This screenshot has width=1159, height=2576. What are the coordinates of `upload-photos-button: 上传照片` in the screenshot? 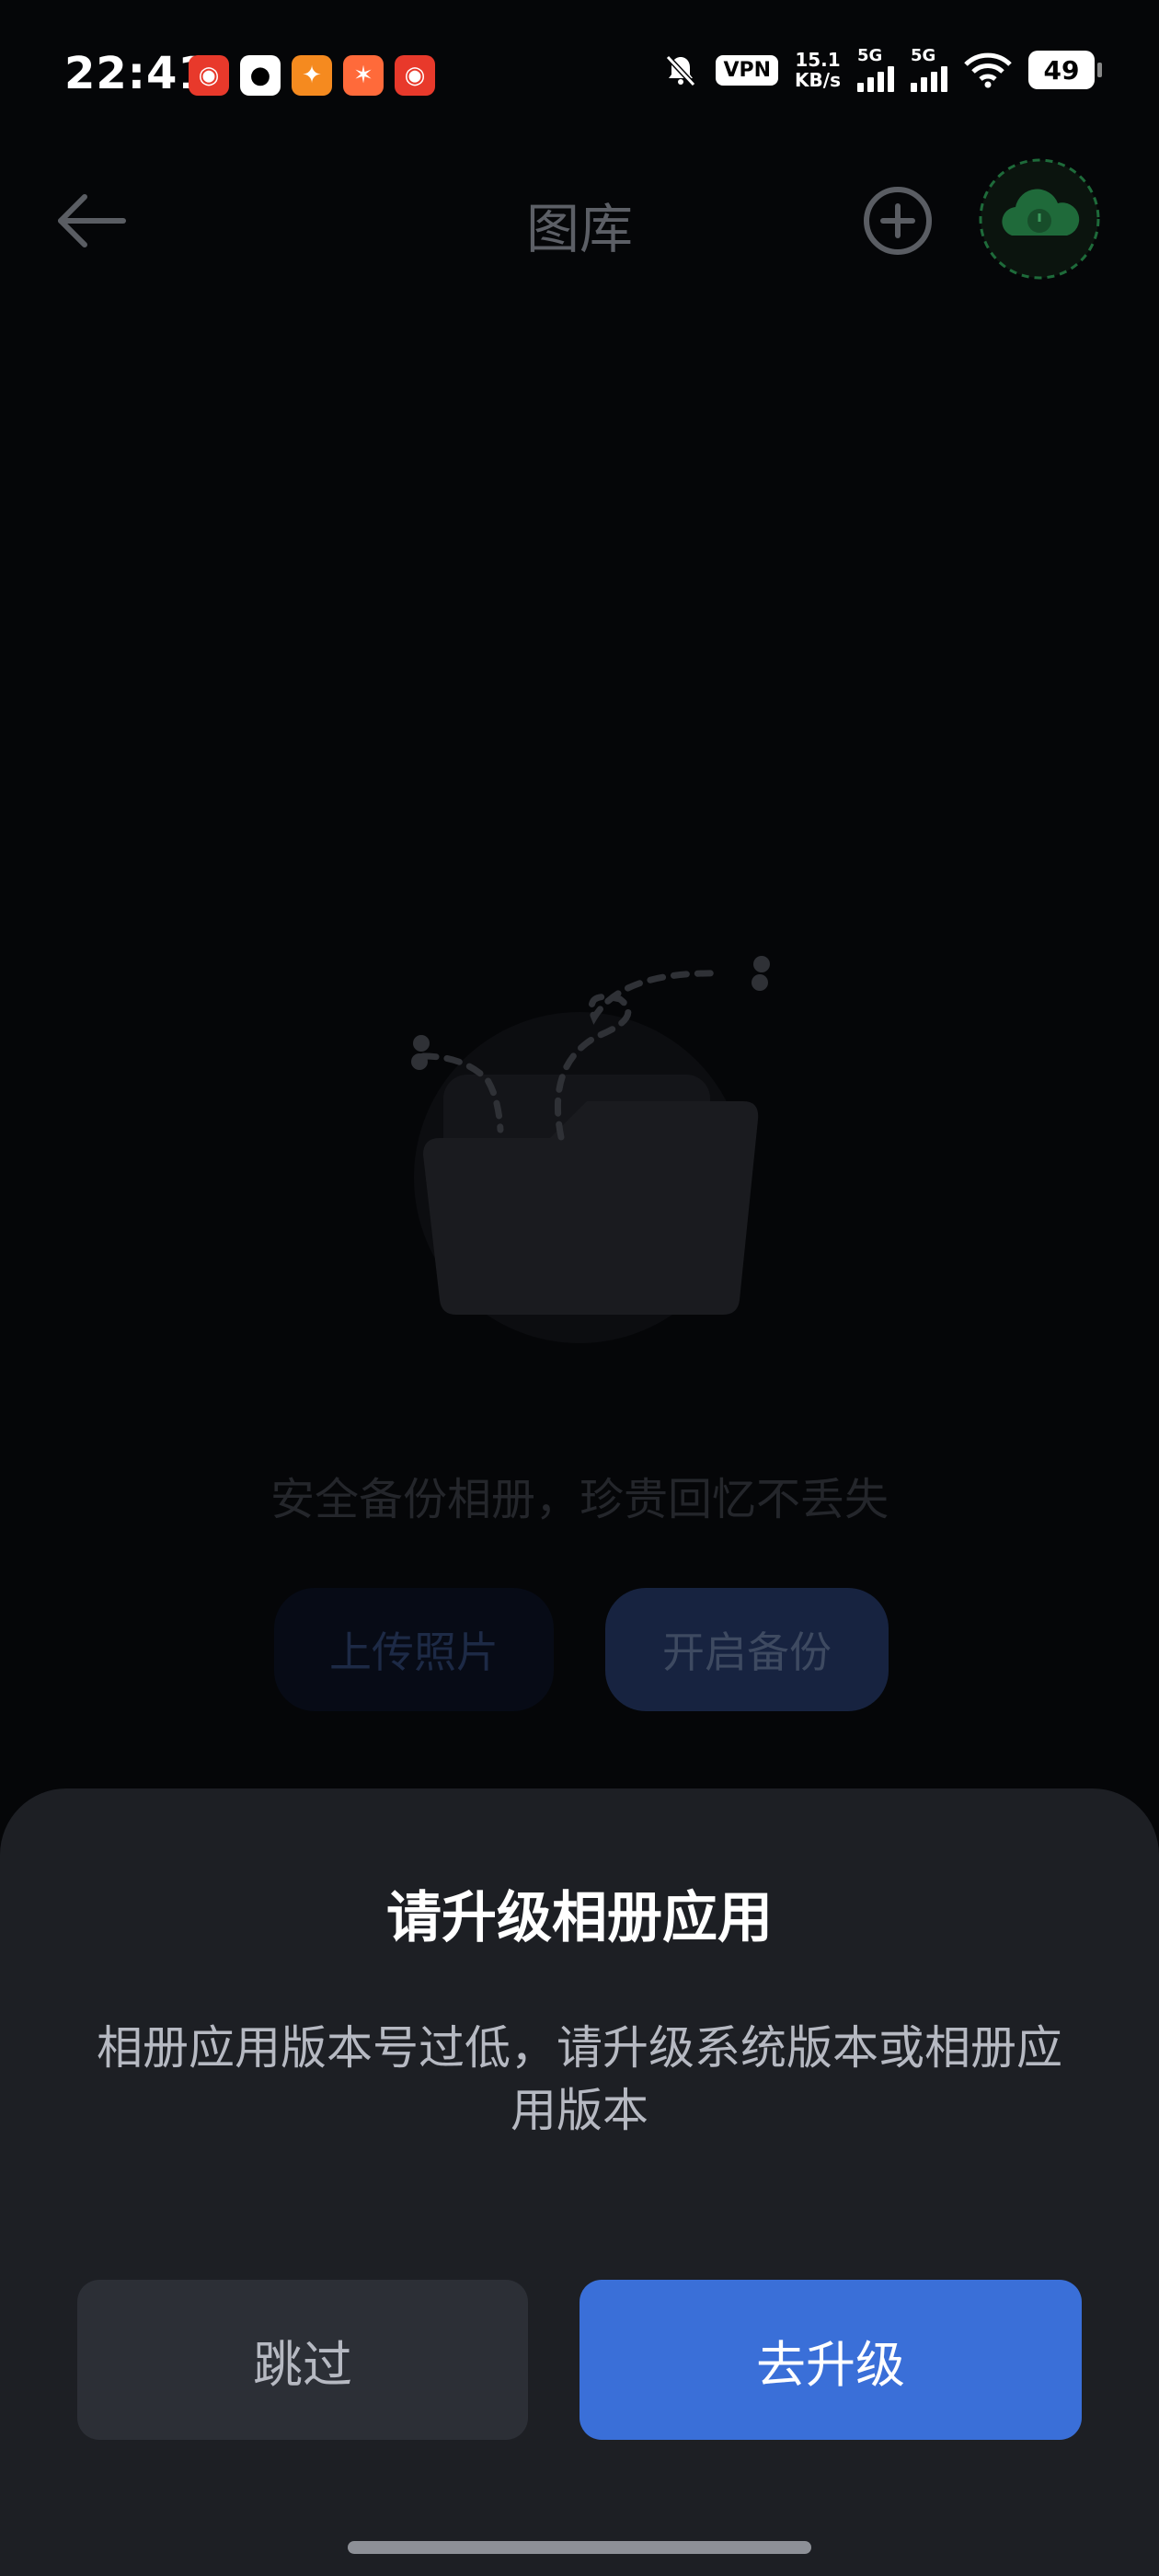 It's located at (414, 1649).